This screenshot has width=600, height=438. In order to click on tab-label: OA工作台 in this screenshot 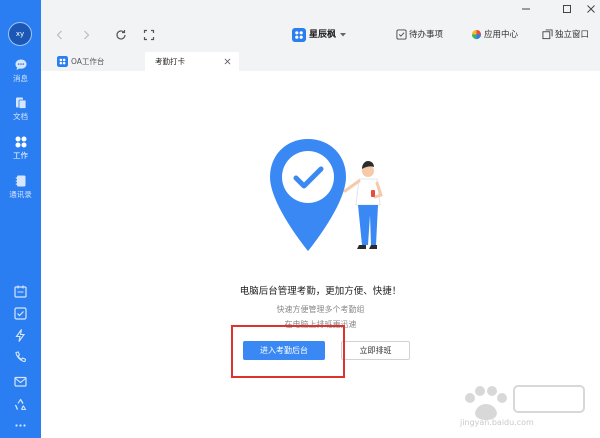, I will do `click(88, 61)`.